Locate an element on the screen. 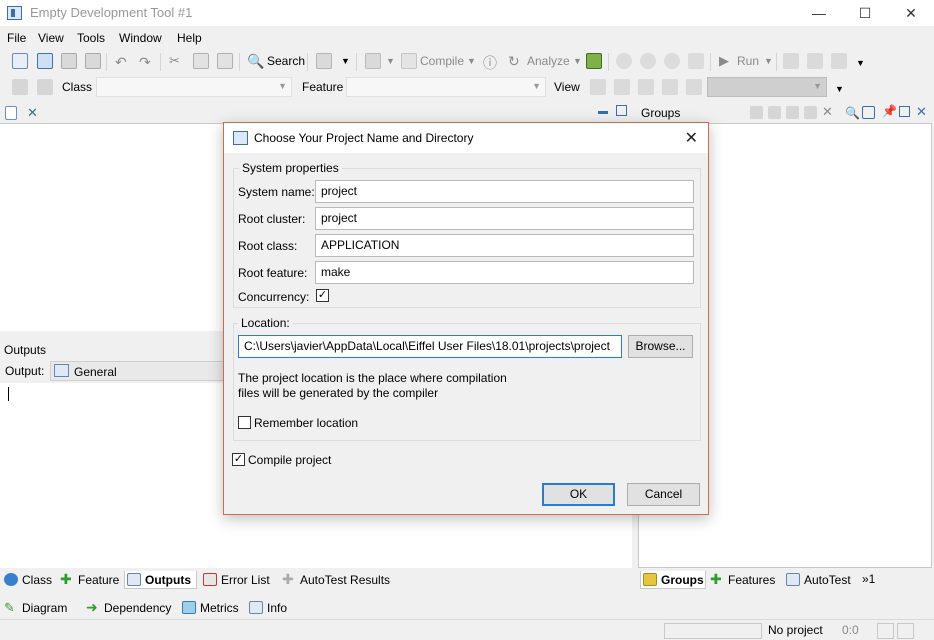  menu-view: View is located at coordinates (51, 38).